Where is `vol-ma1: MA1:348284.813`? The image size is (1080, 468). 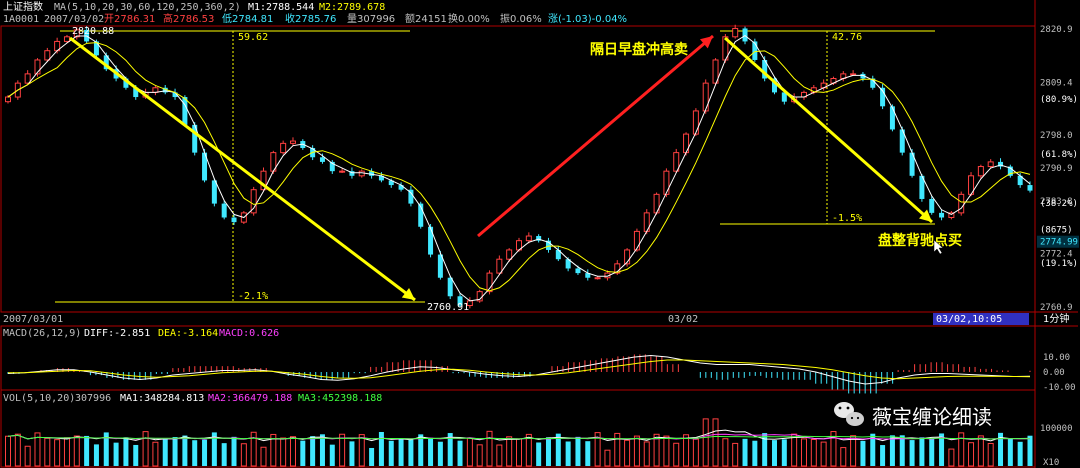 vol-ma1: MA1:348284.813 is located at coordinates (162, 398).